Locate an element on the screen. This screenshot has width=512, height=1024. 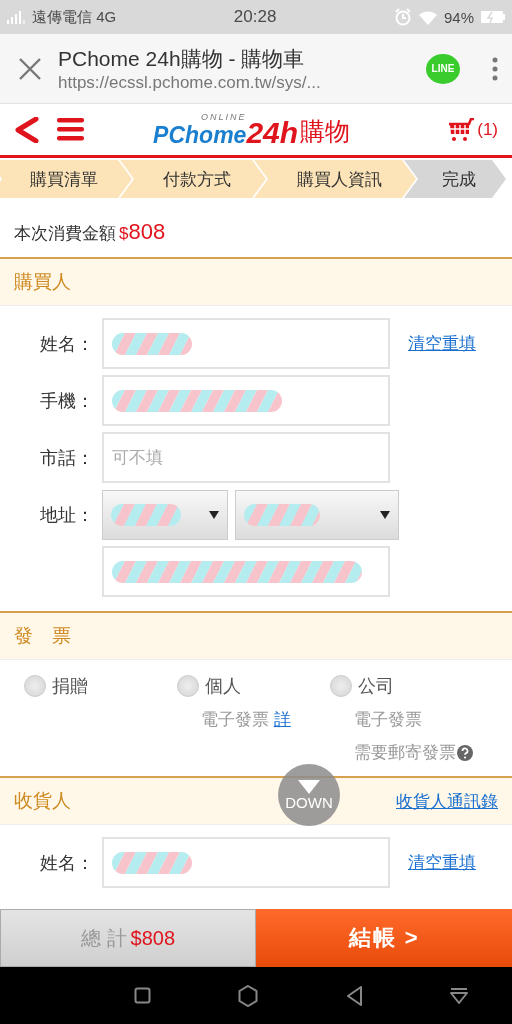
down-arrow-icon is located at coordinates (309, 786).